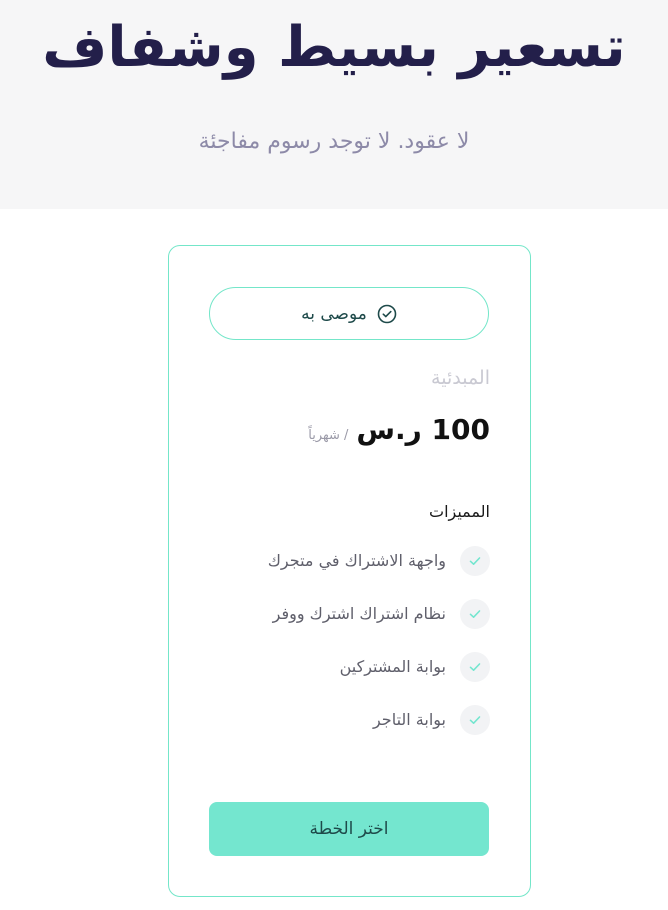  Describe the element at coordinates (348, 625) in the screenshot. I see `feature-item: نظام اشتراك اشترك ووفر` at that location.